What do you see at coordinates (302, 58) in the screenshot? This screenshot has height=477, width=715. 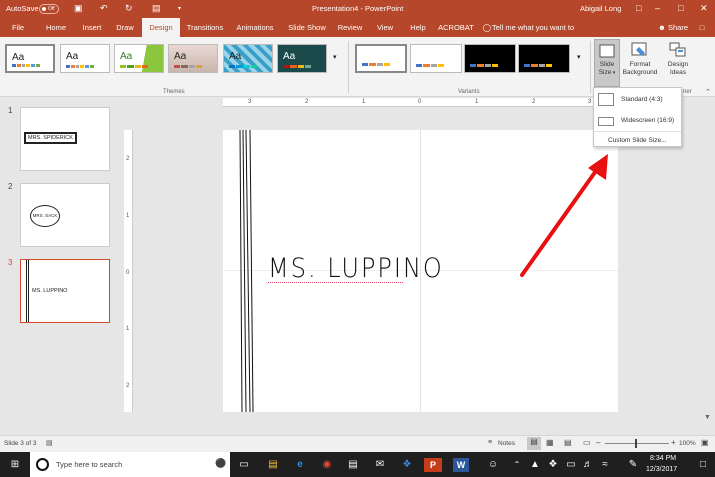 I see `theme-ion: Aa` at bounding box center [302, 58].